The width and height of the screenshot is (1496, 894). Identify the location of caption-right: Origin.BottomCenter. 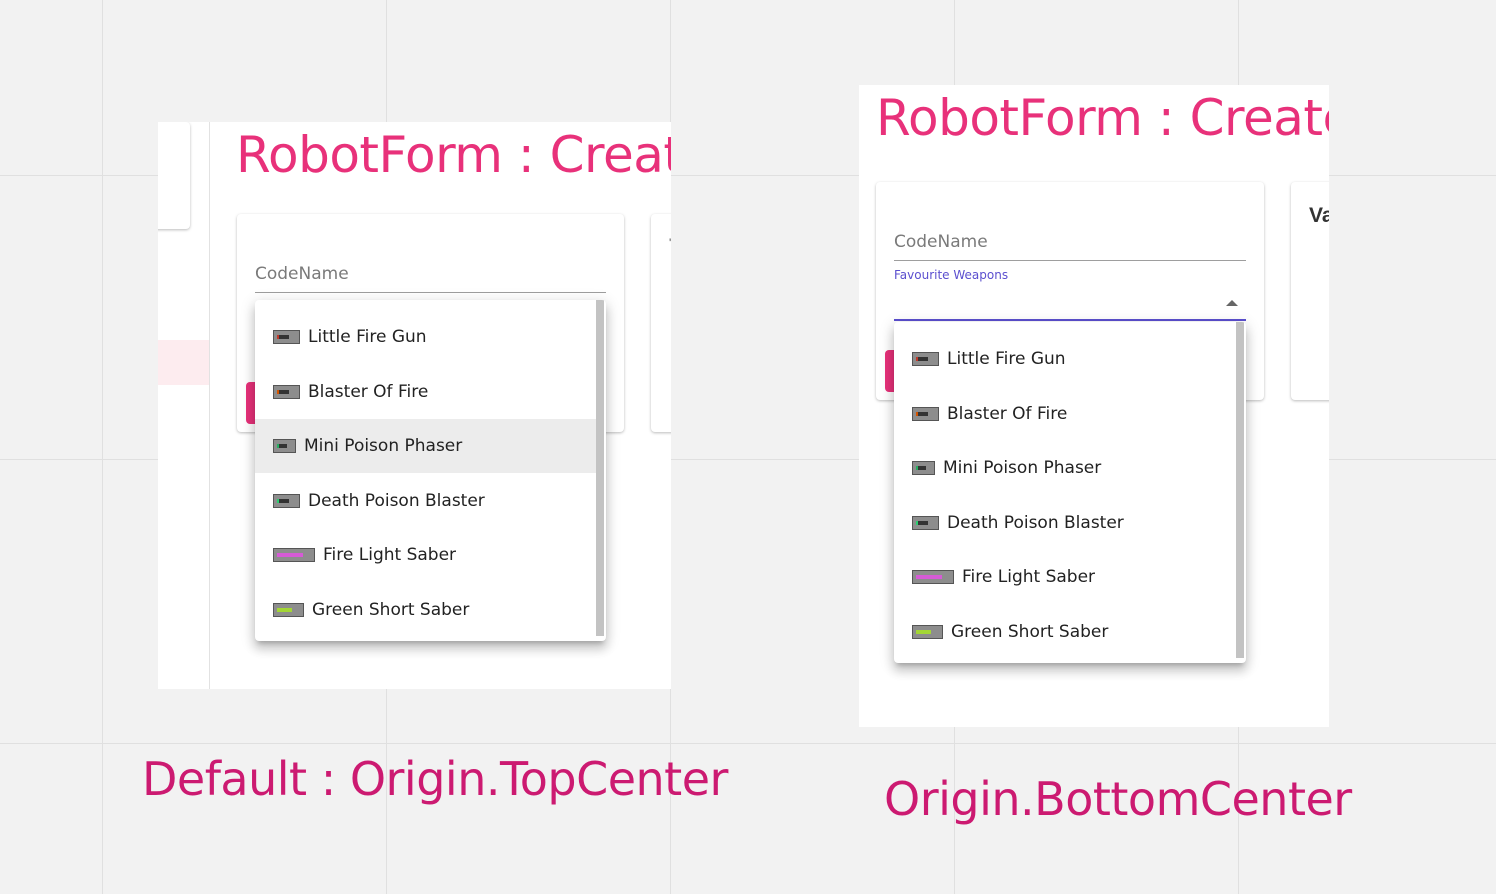
(1118, 799).